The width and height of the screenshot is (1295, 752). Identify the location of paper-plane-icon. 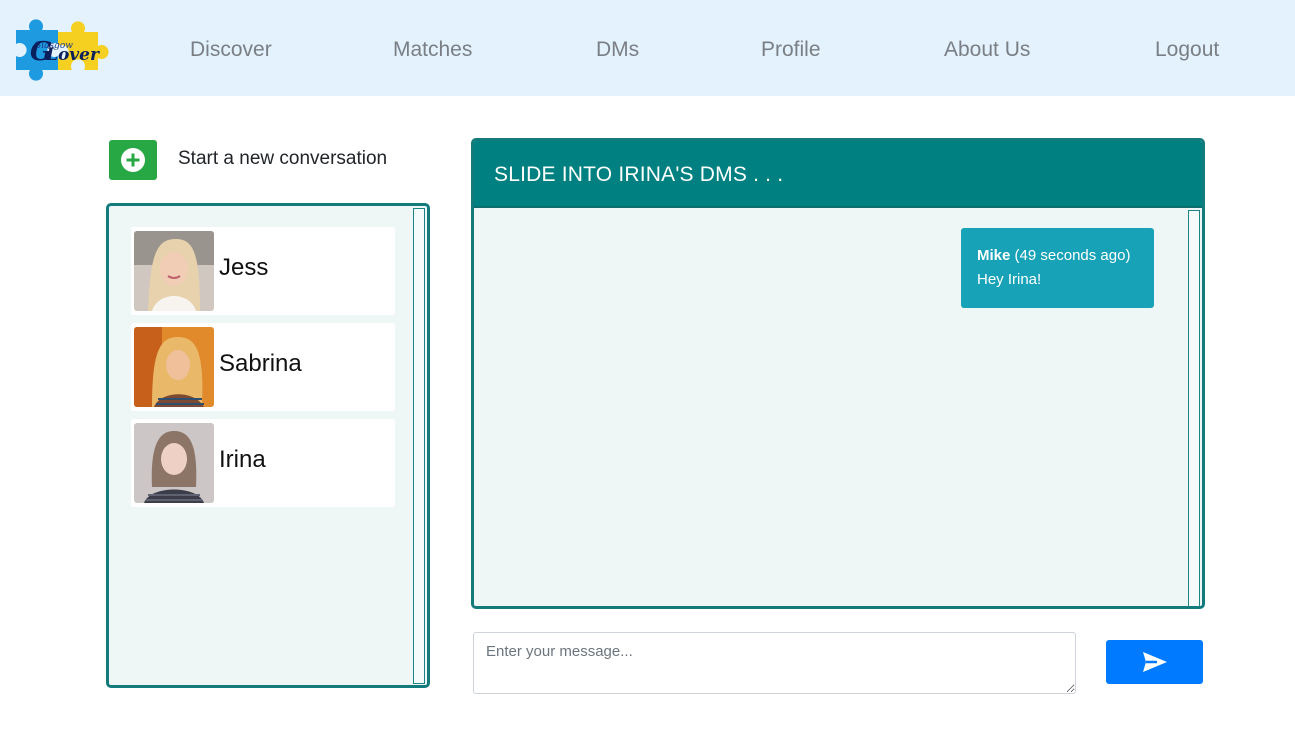
(1154, 662).